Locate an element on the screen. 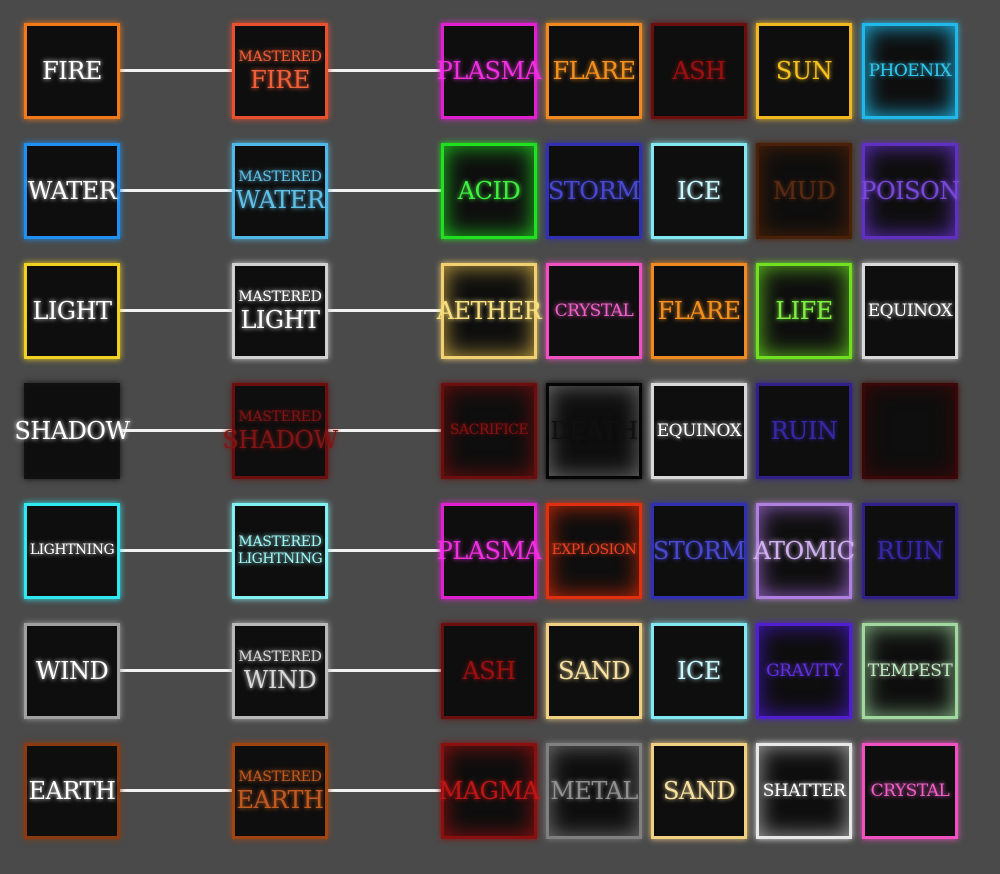  element-label: ICE is located at coordinates (699, 670).